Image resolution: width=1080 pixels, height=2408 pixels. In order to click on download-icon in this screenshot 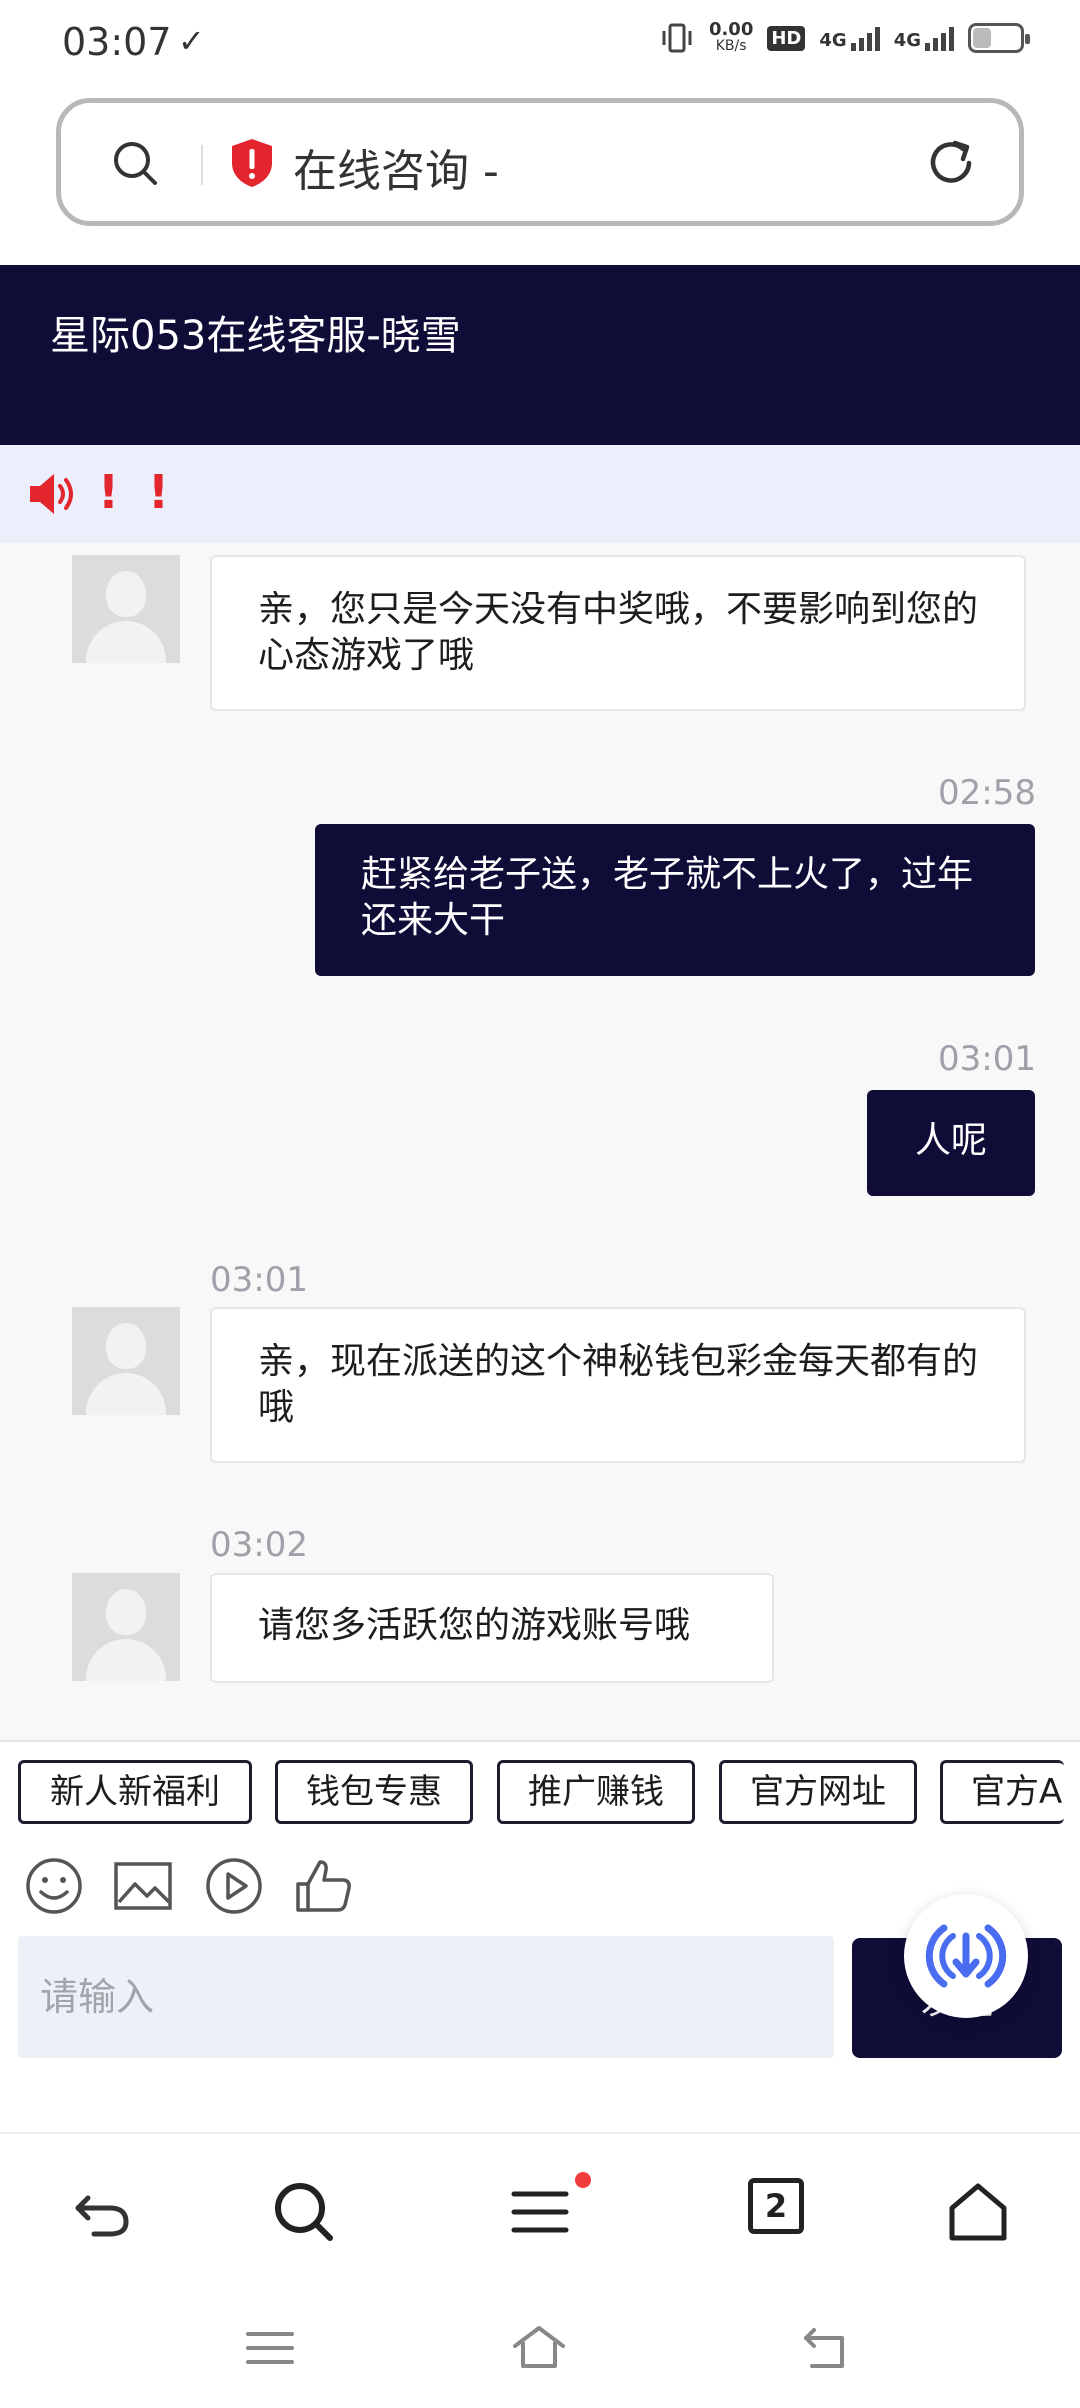, I will do `click(966, 1956)`.